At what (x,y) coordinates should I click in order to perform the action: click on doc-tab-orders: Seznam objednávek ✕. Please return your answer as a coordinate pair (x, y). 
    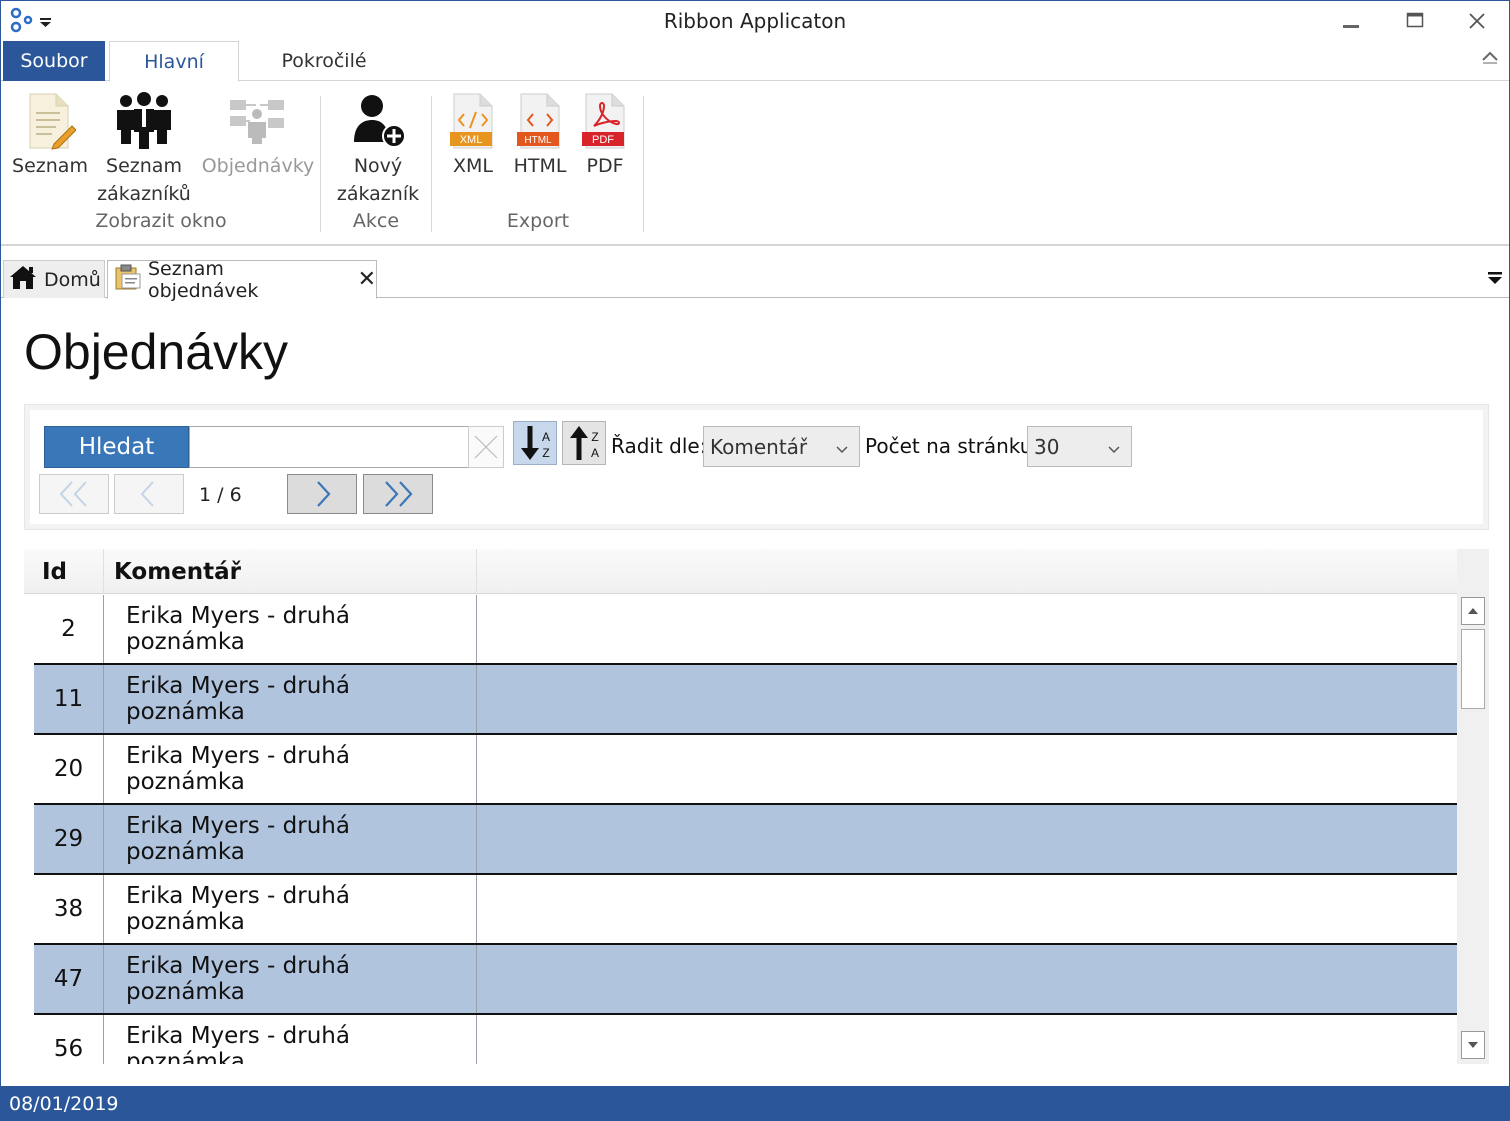
    Looking at the image, I should click on (242, 279).